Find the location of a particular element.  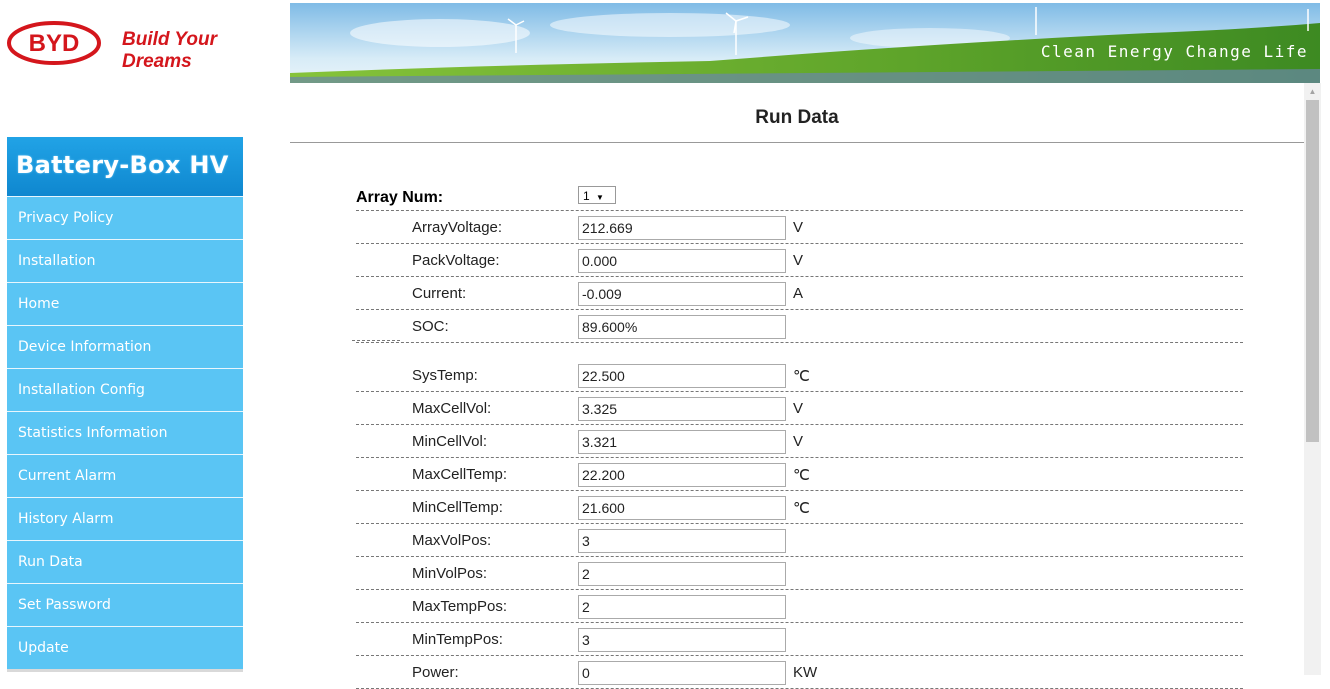

row-label: MinCellVol: is located at coordinates (450, 441).